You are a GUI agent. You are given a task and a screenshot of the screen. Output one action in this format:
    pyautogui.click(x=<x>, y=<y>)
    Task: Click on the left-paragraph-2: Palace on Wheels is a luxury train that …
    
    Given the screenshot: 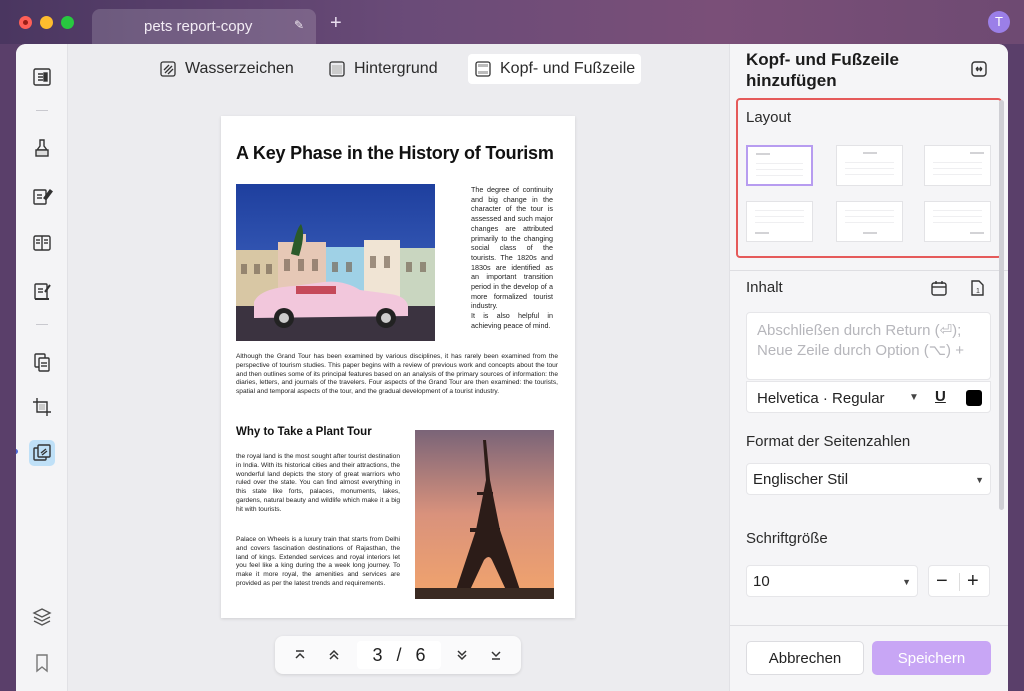 What is the action you would take?
    pyautogui.click(x=318, y=561)
    